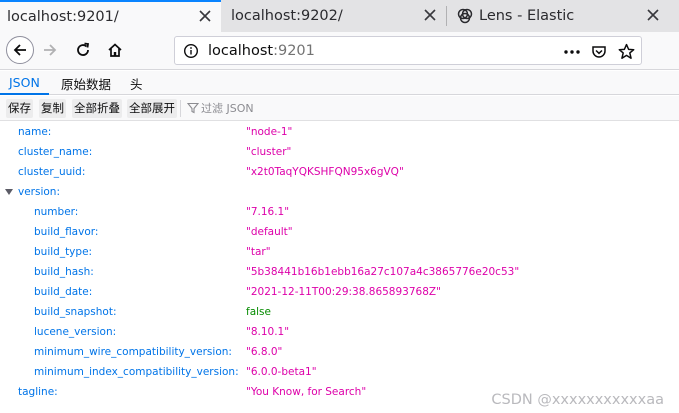 The width and height of the screenshot is (679, 413). I want to click on url-text: localhost:9201, so click(261, 51).